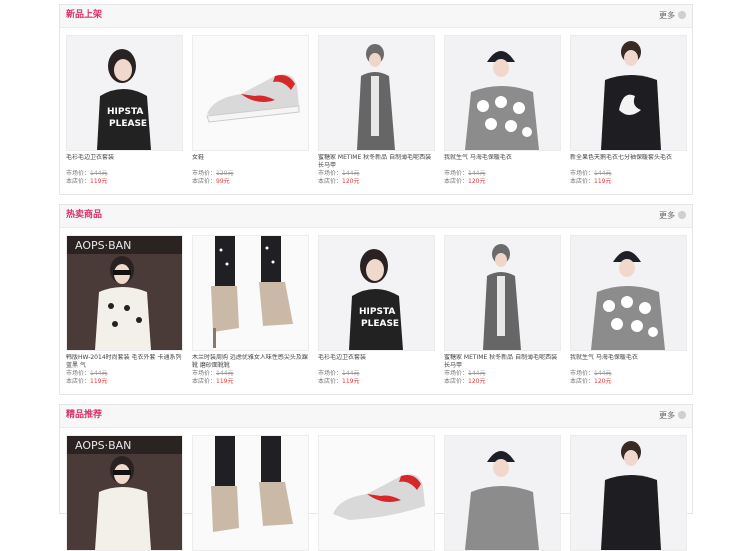  I want to click on more-label: 更多, so click(667, 415).